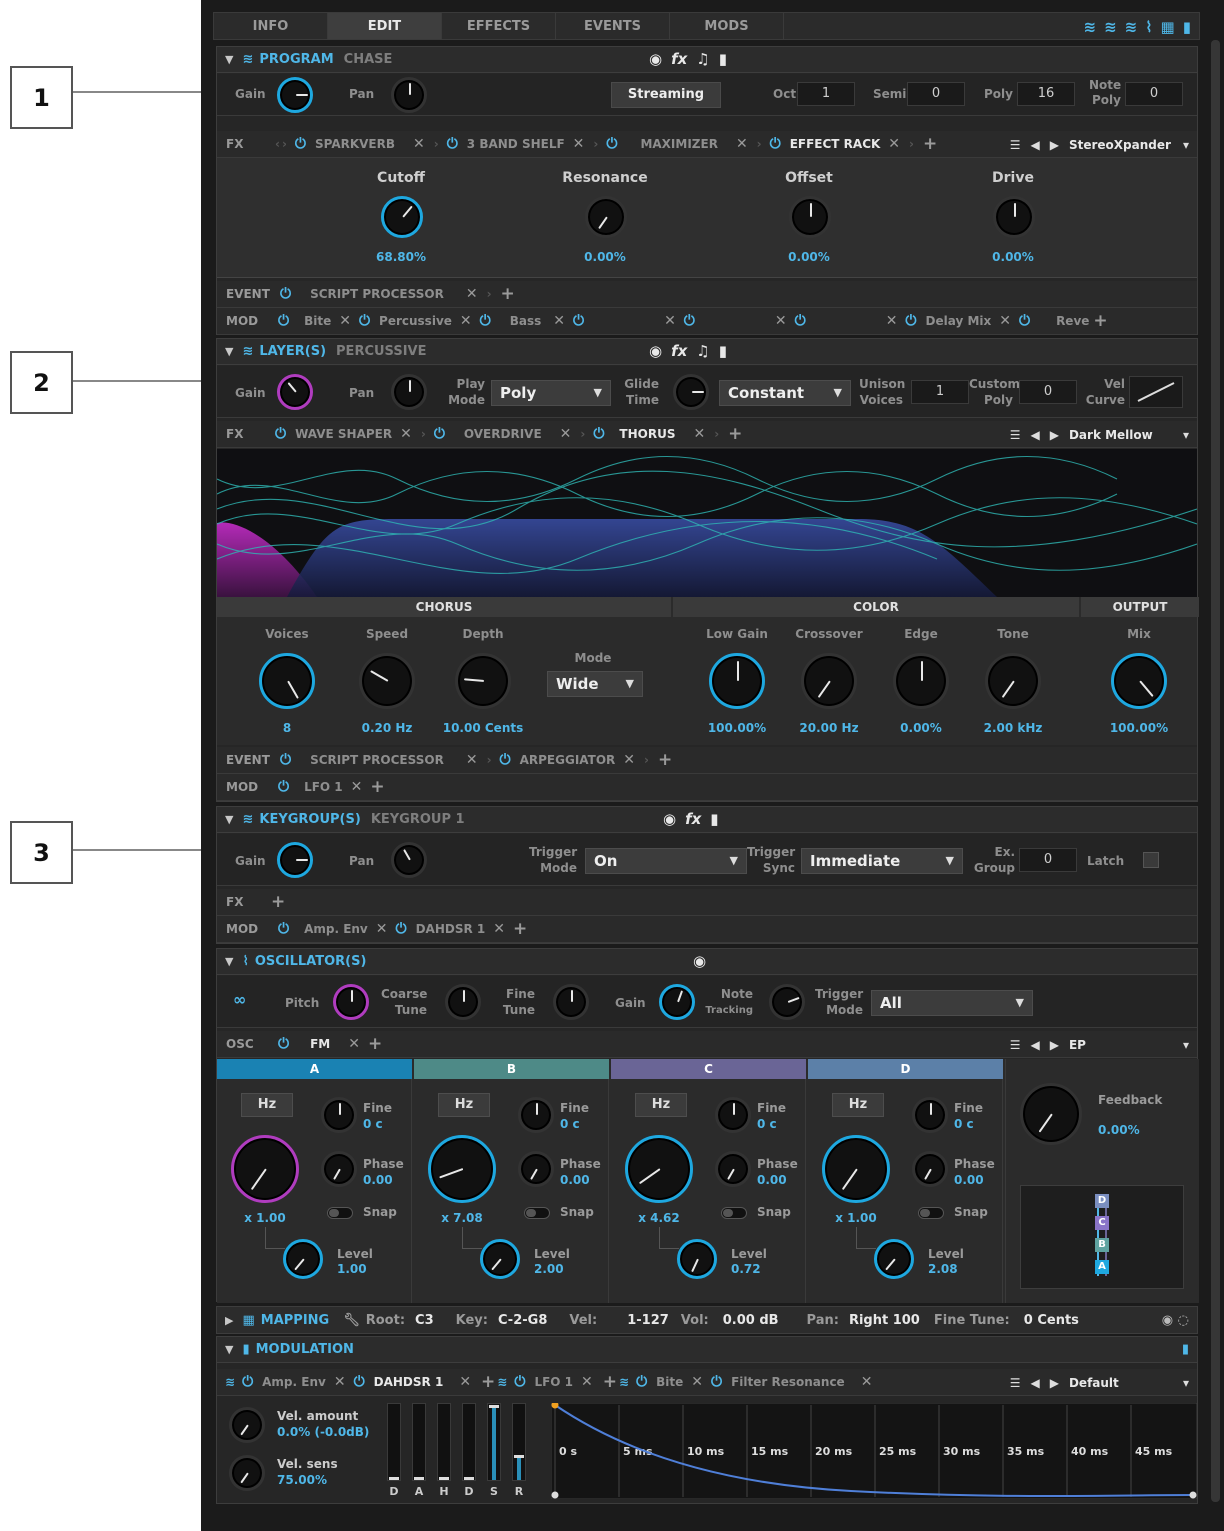 This screenshot has width=1224, height=1531. What do you see at coordinates (835, 144) in the screenshot?
I see `fx-slot-effect-rack: EFFECT RACK` at bounding box center [835, 144].